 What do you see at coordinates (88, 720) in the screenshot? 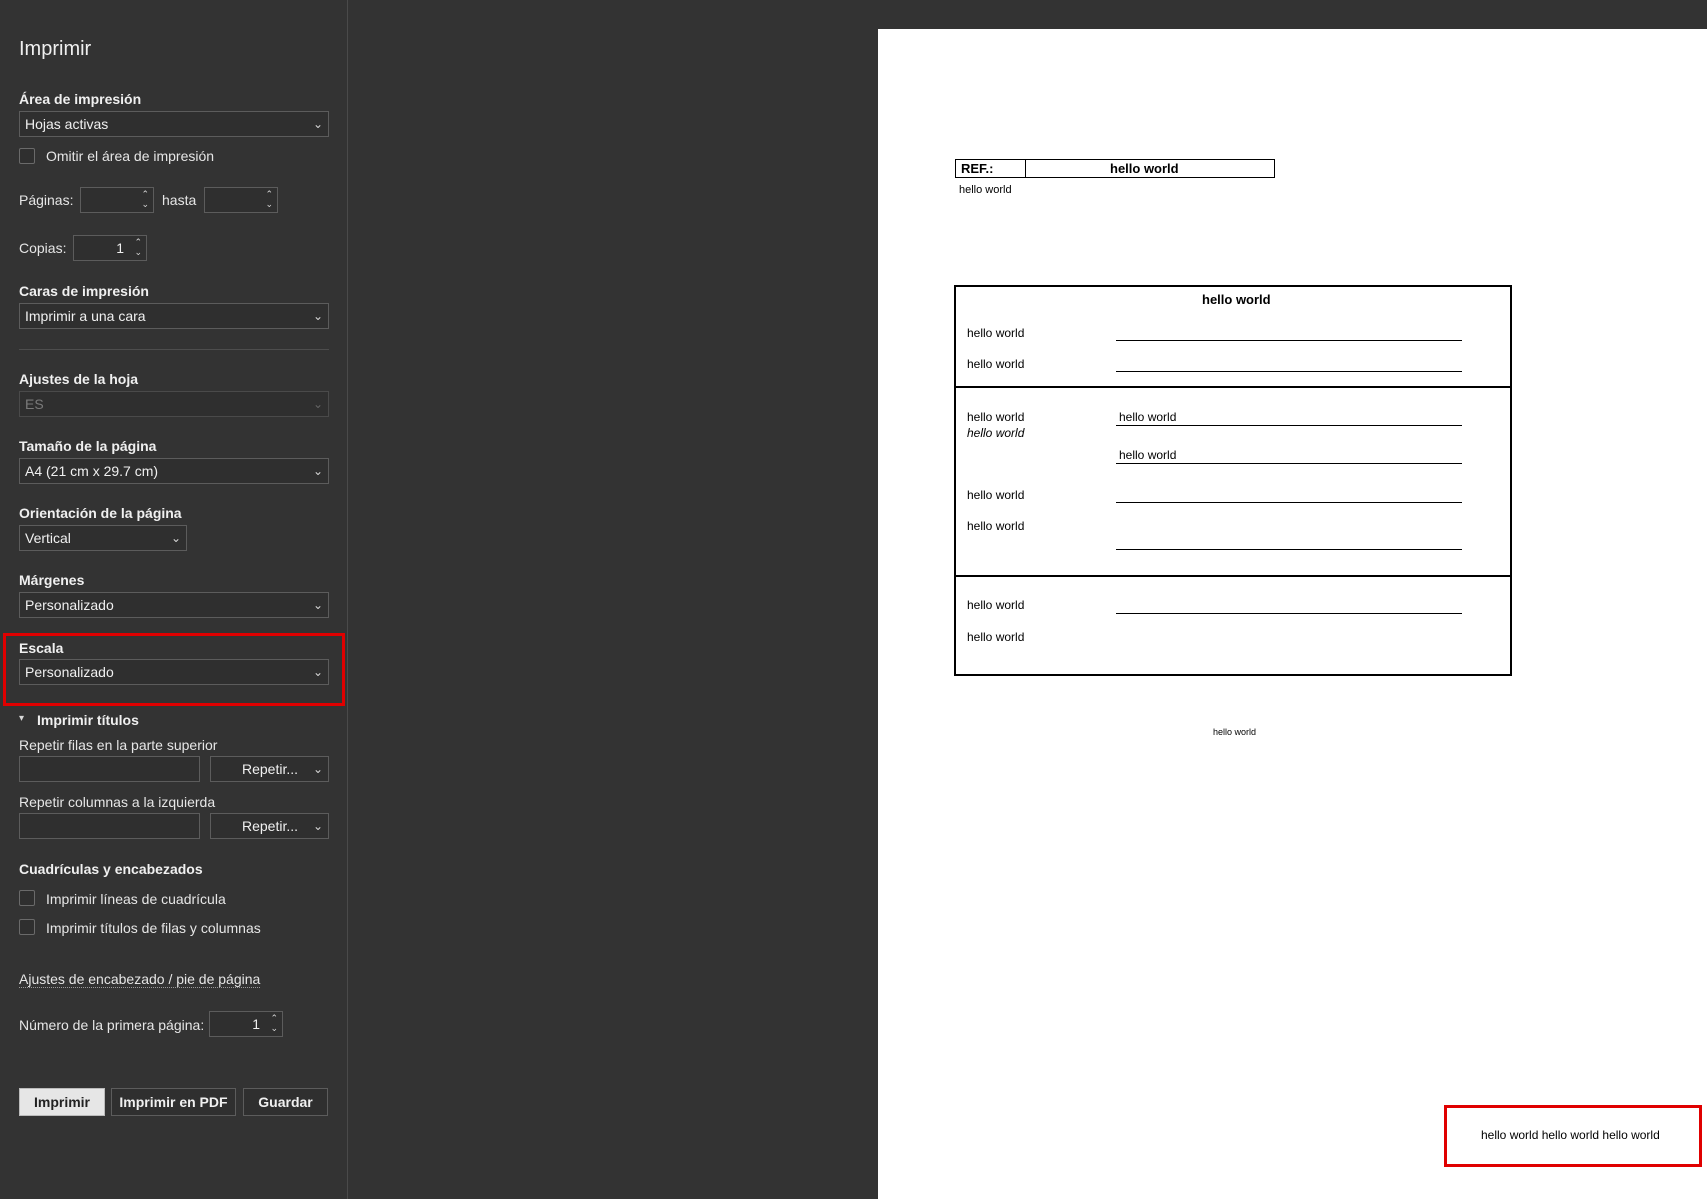
I see `print-titles-label: Imprimir títulos` at bounding box center [88, 720].